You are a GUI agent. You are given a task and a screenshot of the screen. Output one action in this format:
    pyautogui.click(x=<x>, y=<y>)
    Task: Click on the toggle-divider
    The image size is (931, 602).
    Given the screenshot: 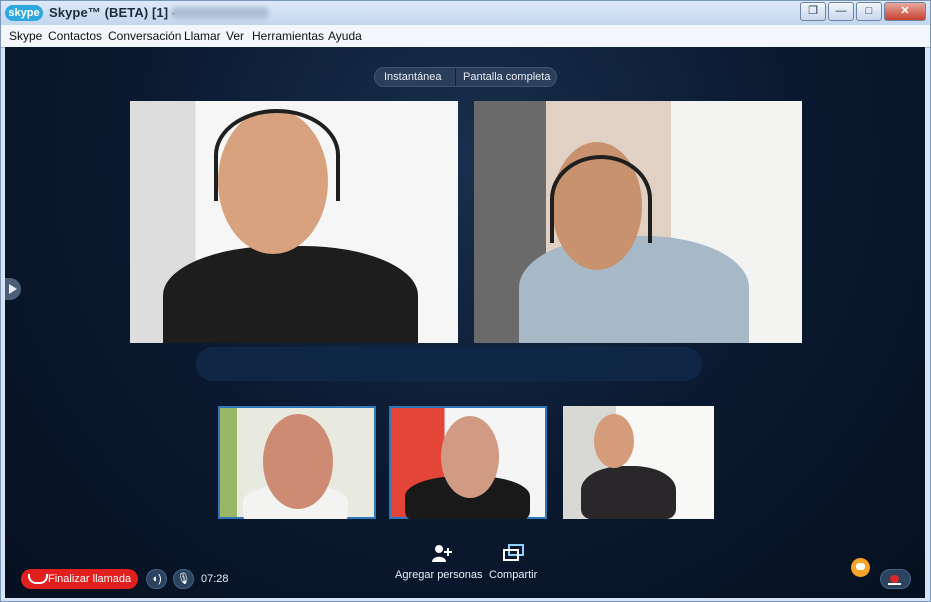 What is the action you would take?
    pyautogui.click(x=455, y=77)
    